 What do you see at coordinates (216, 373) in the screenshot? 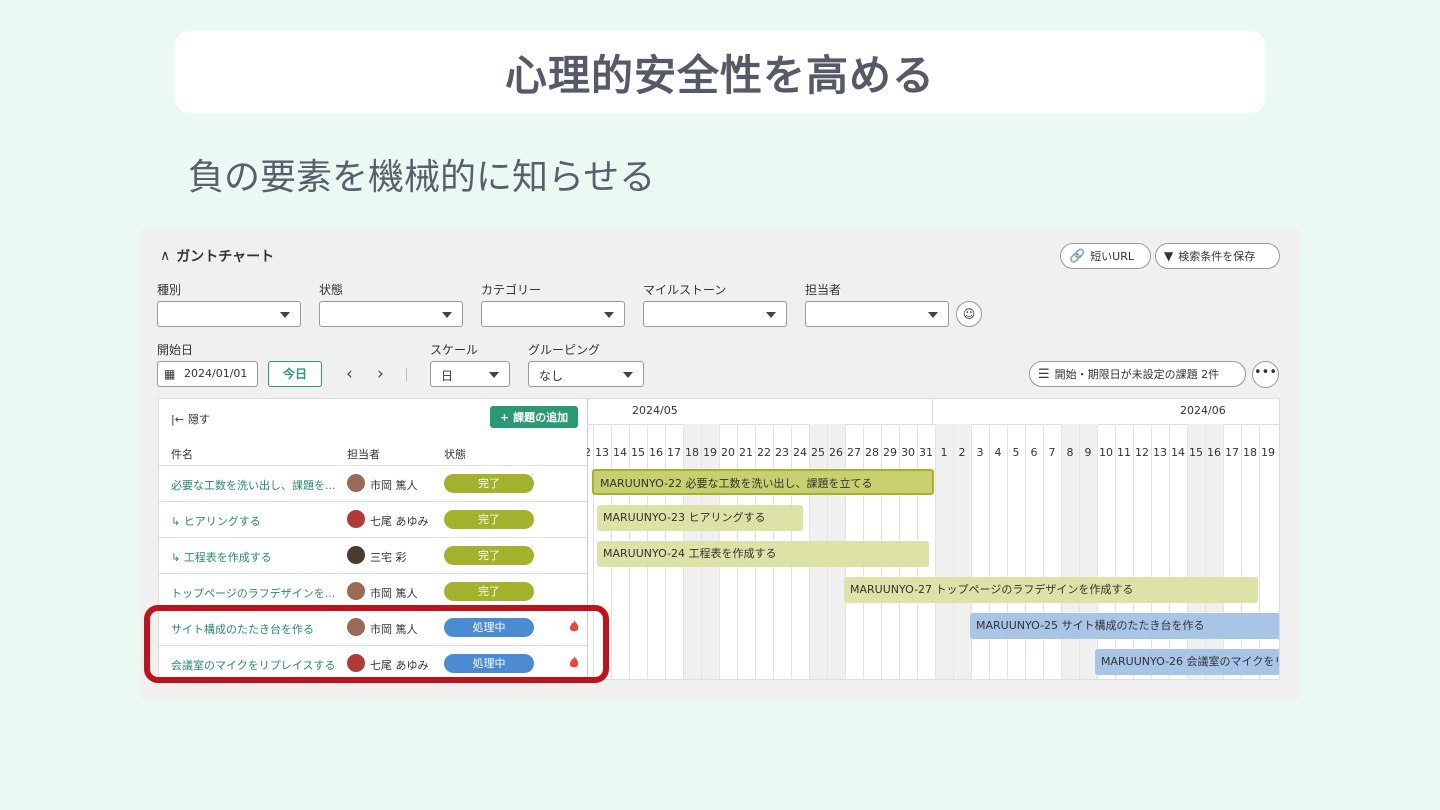
I see `start-date-value: 2024/01/01` at bounding box center [216, 373].